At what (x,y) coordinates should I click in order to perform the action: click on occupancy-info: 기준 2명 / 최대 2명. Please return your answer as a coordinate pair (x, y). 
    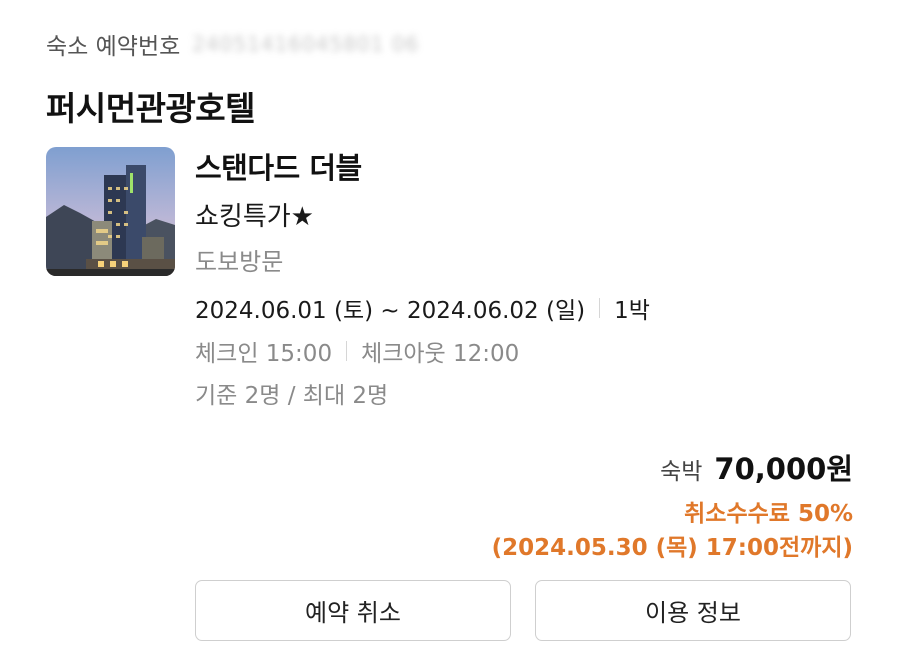
    Looking at the image, I should click on (292, 396).